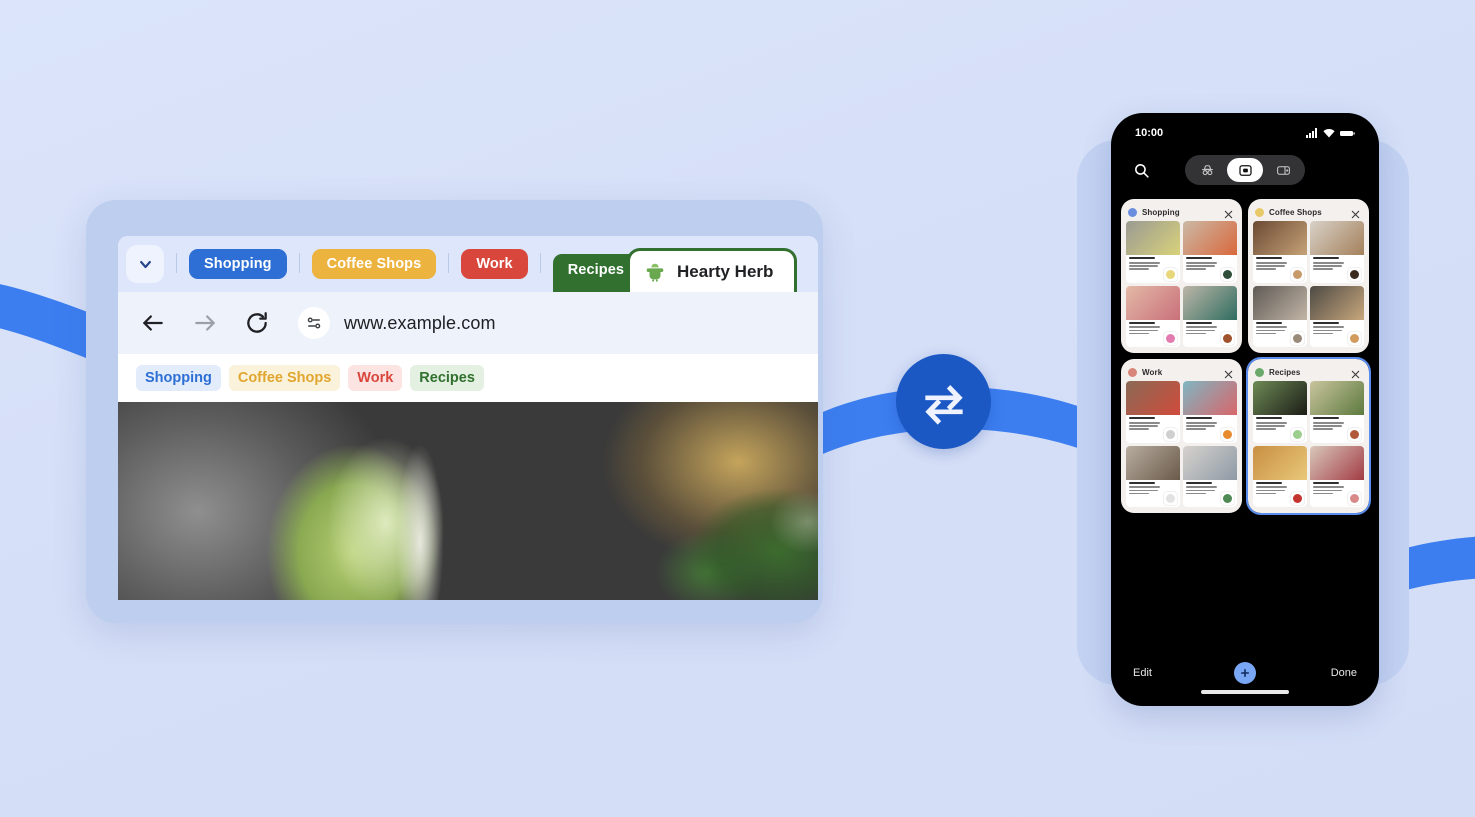 The image size is (1475, 817). I want to click on tab-groups-icon, so click(1283, 170).